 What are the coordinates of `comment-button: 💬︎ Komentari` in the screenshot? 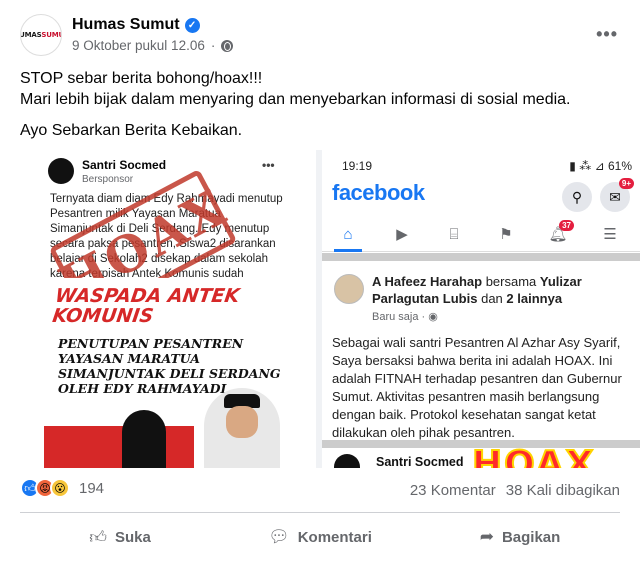 It's located at (320, 537).